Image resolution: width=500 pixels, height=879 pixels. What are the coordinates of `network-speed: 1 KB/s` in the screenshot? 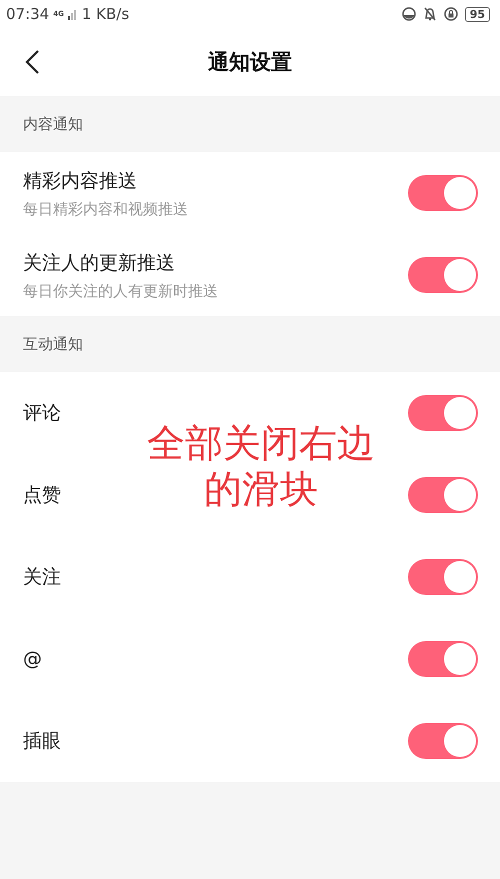 It's located at (106, 14).